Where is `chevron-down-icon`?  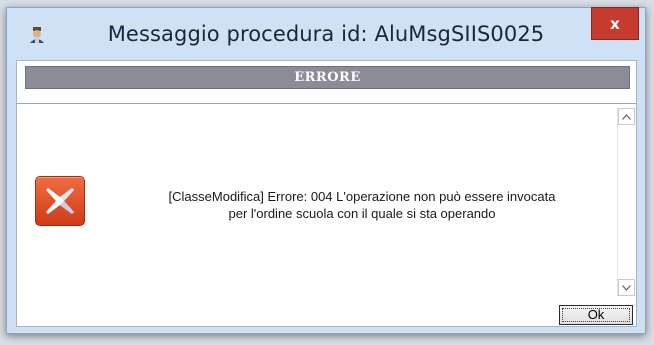 chevron-down-icon is located at coordinates (626, 287).